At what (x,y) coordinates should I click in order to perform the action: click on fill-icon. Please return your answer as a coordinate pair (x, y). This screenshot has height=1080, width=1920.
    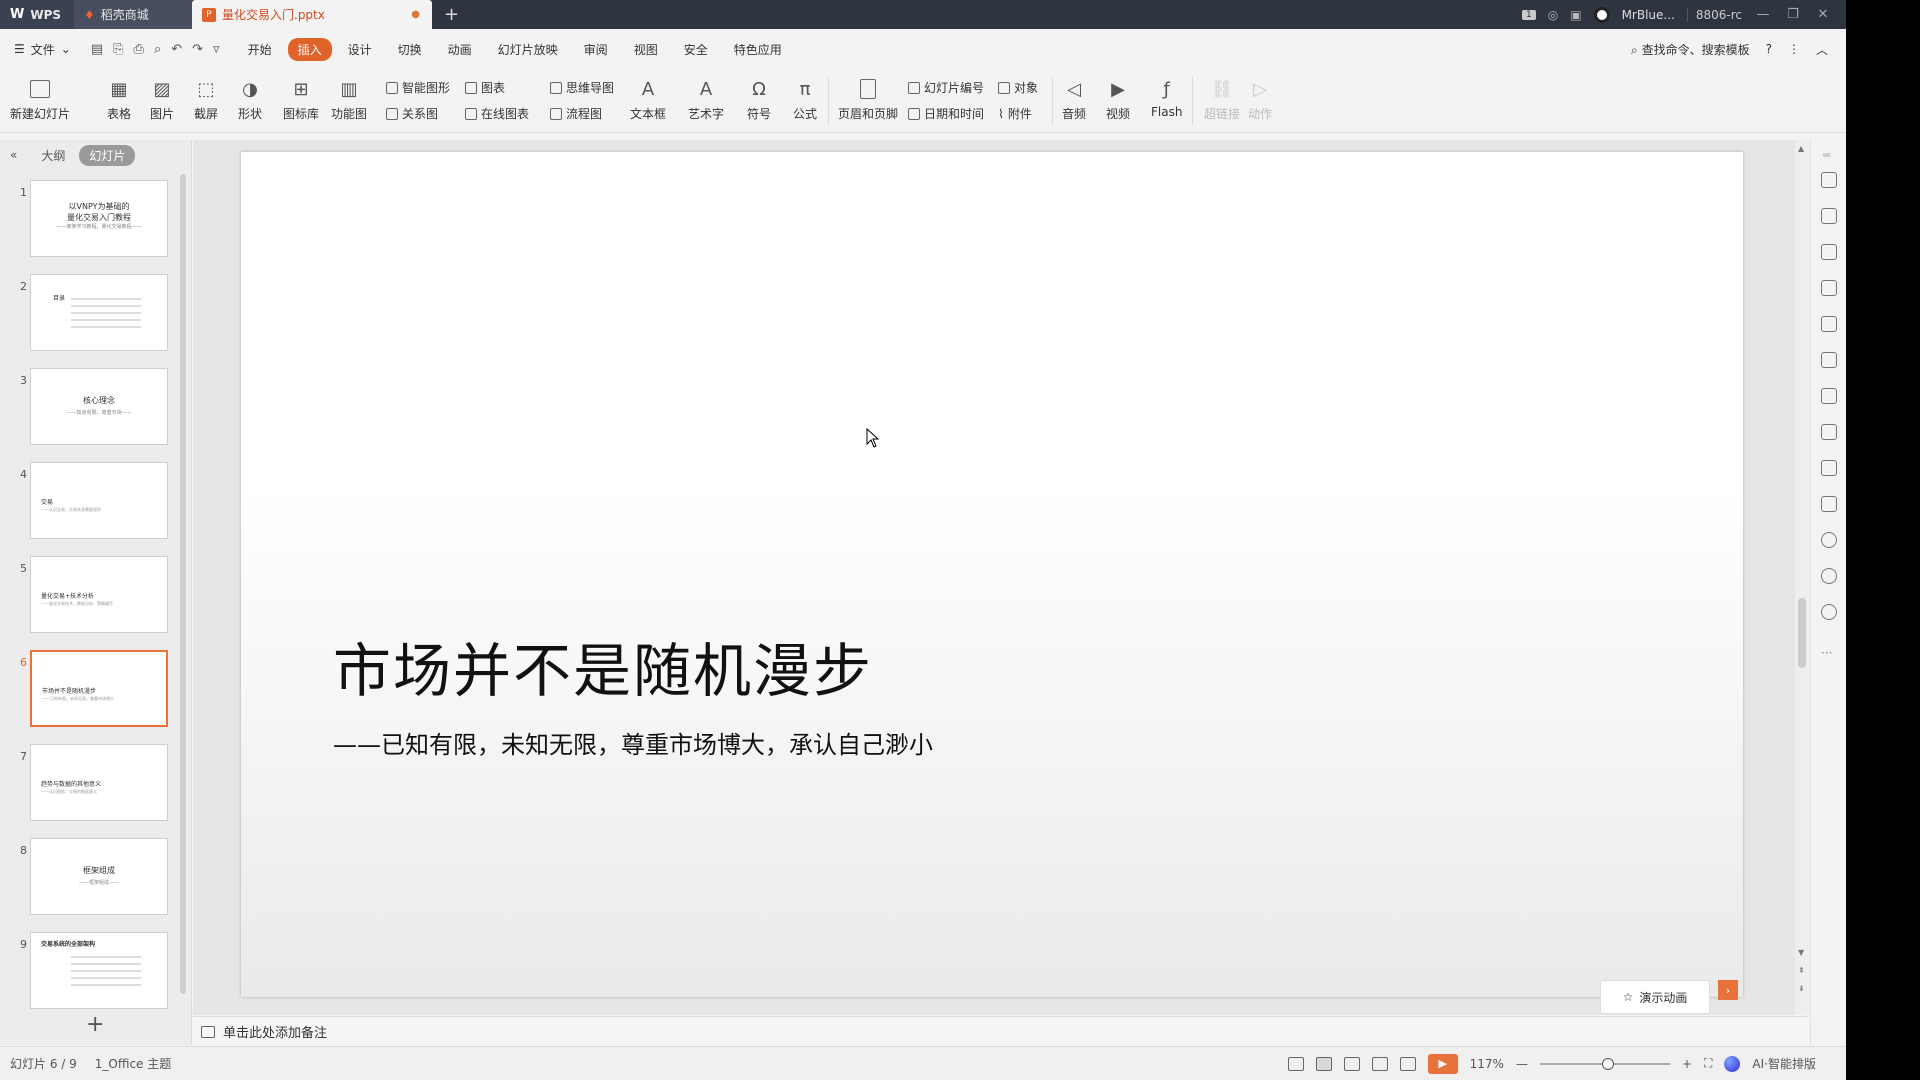
    Looking at the image, I should click on (1829, 288).